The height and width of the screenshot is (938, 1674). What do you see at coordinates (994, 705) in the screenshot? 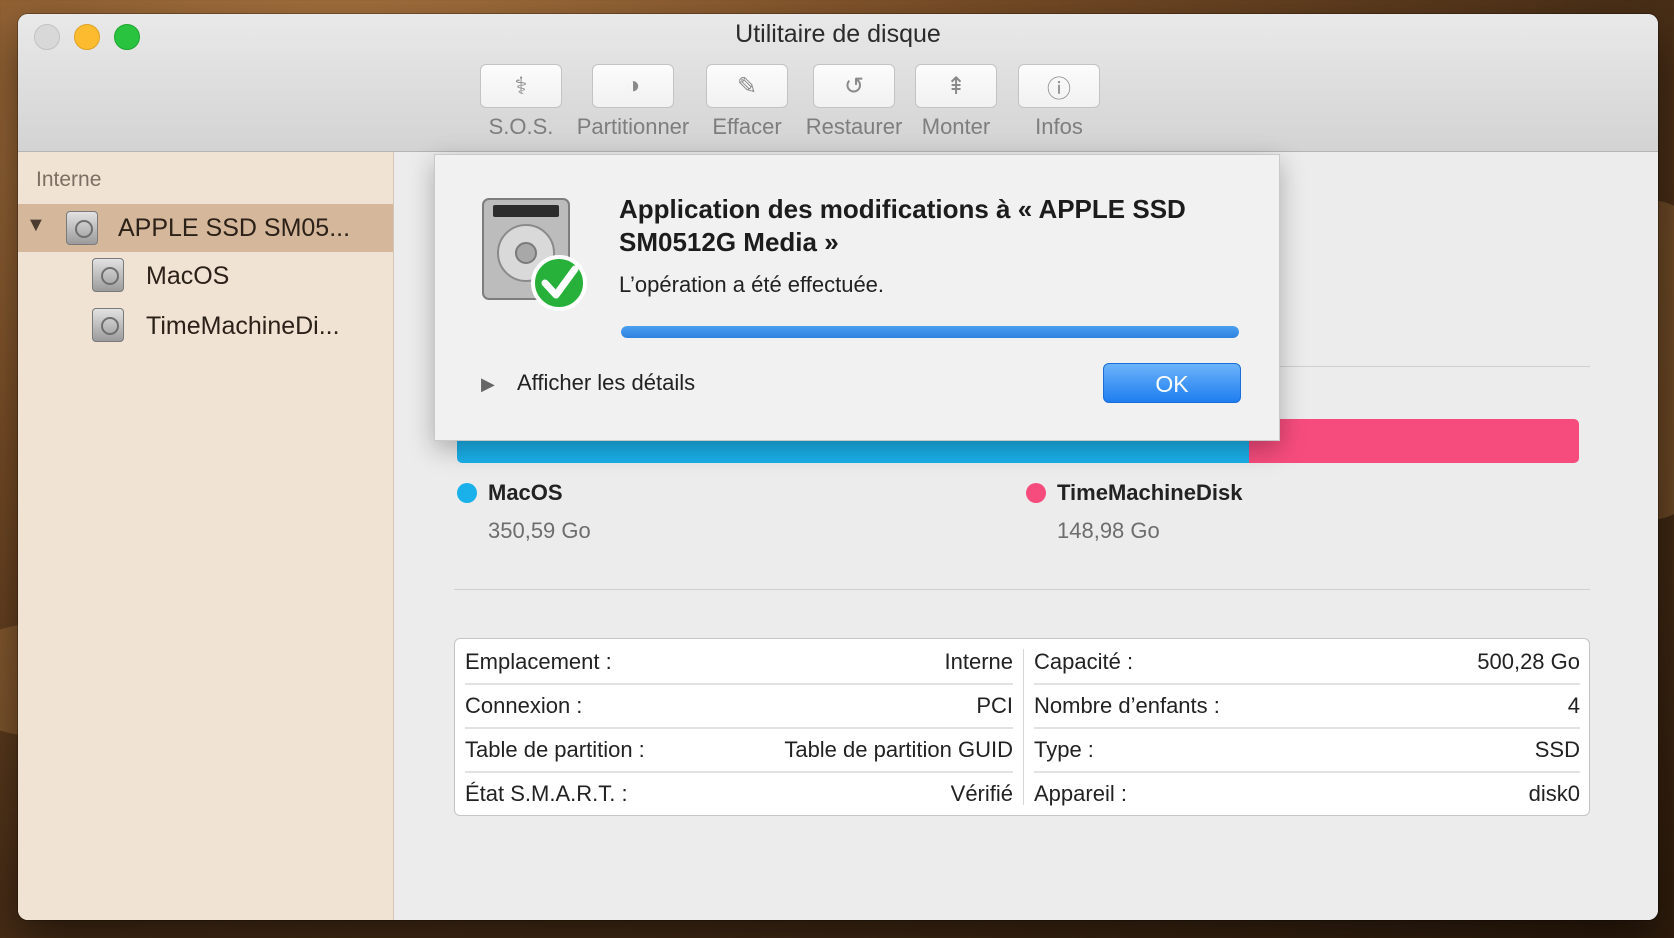
I see `info-value: PCI` at bounding box center [994, 705].